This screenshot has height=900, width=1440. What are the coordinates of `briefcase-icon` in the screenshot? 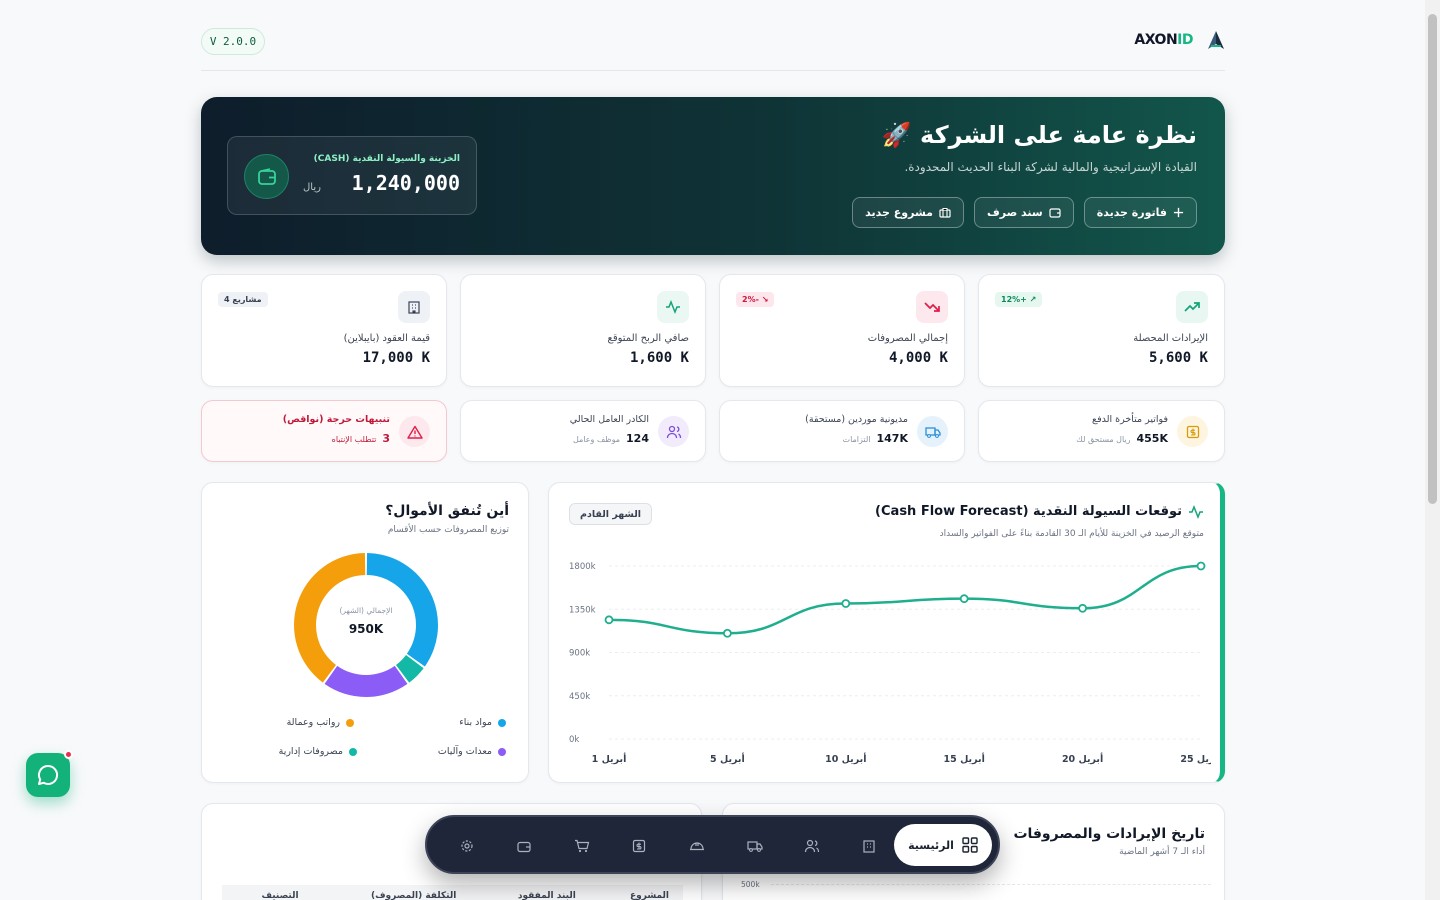 It's located at (945, 212).